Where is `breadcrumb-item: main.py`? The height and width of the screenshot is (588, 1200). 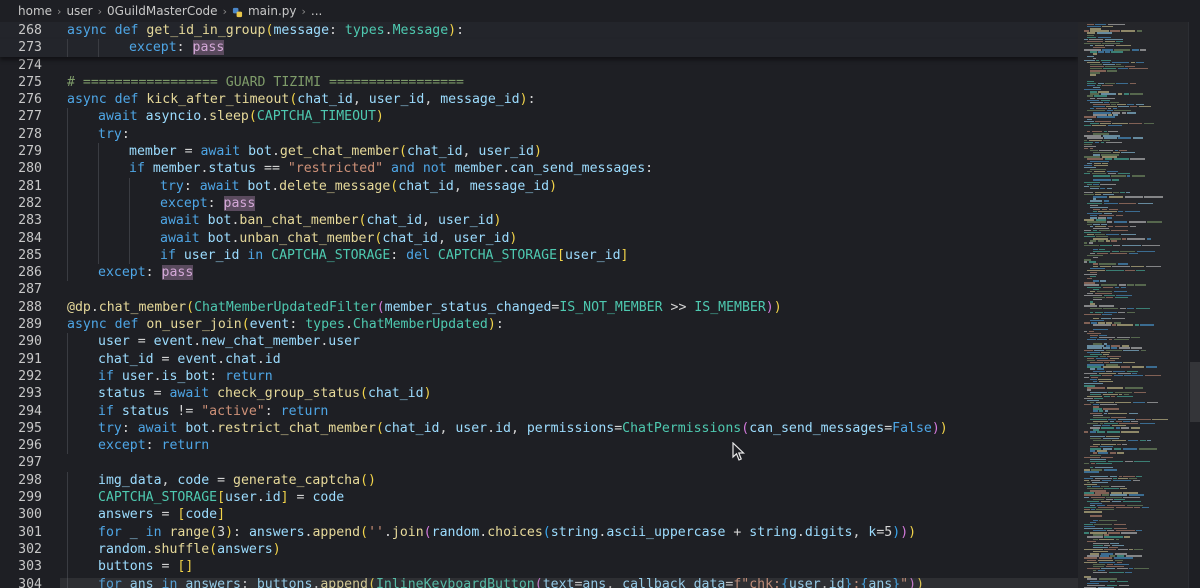
breadcrumb-item: main.py is located at coordinates (272, 11).